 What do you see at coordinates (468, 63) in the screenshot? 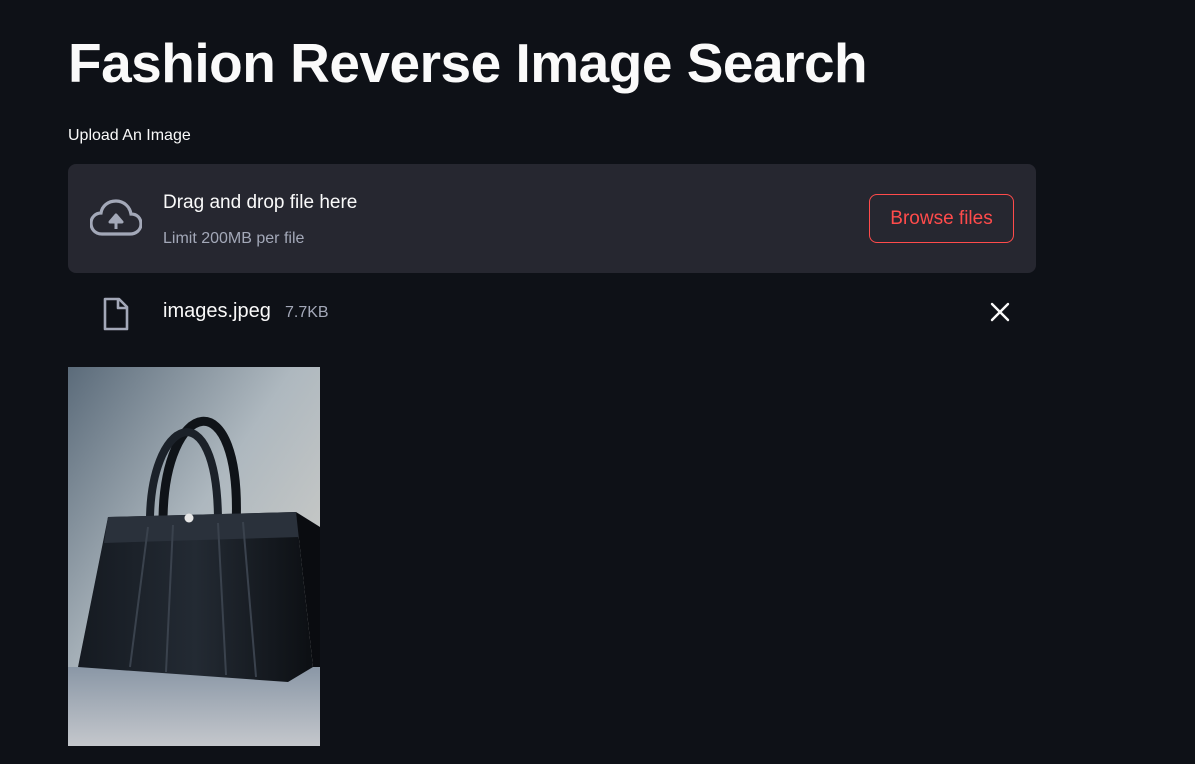
I see `page-title: Fashion Reverse Image Search` at bounding box center [468, 63].